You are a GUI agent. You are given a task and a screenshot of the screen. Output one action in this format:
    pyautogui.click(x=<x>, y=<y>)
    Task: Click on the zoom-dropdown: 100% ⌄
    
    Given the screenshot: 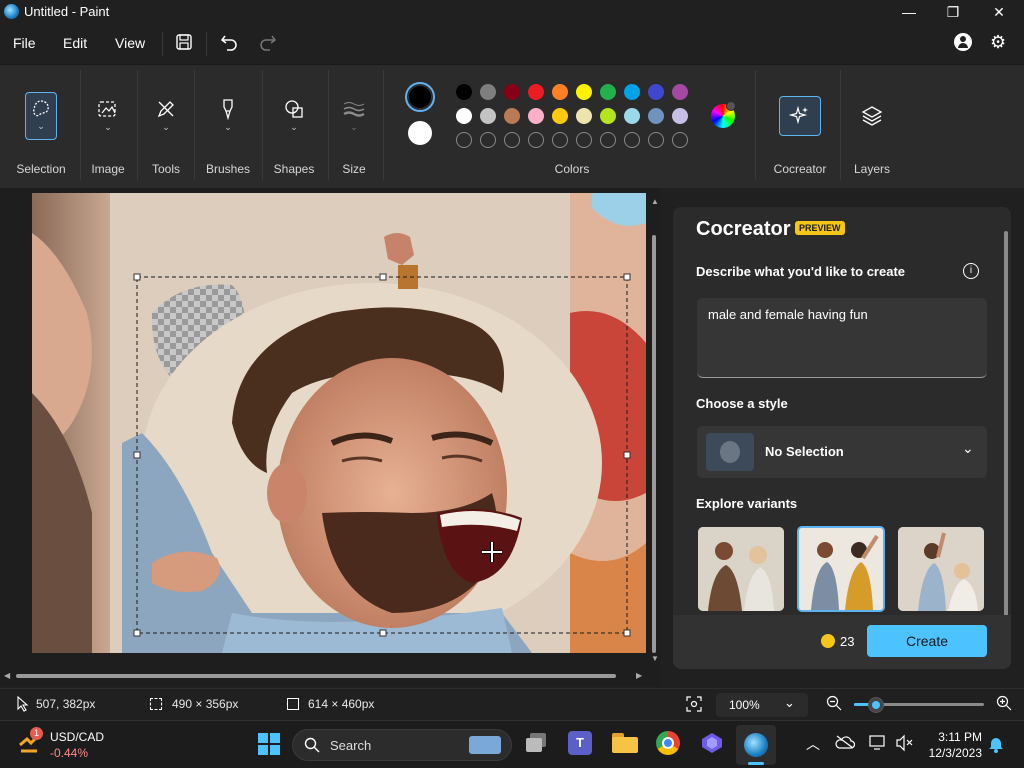 What is the action you would take?
    pyautogui.click(x=762, y=705)
    